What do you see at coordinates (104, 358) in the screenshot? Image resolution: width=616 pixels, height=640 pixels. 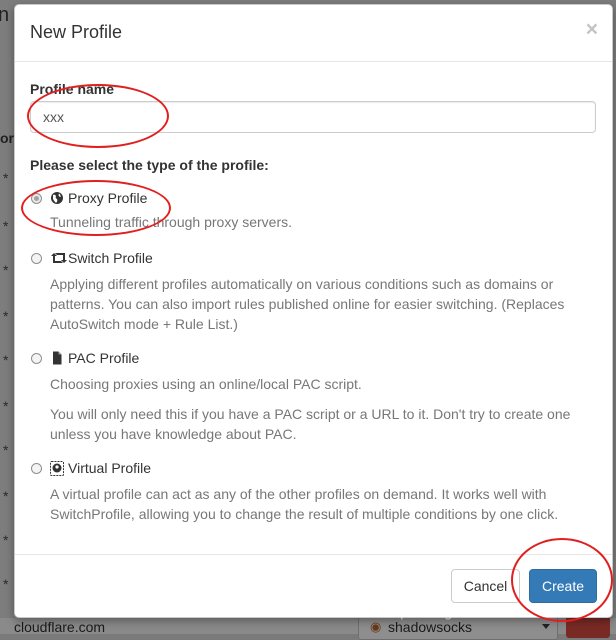 I see `pac-profile-label: PAC Profile` at bounding box center [104, 358].